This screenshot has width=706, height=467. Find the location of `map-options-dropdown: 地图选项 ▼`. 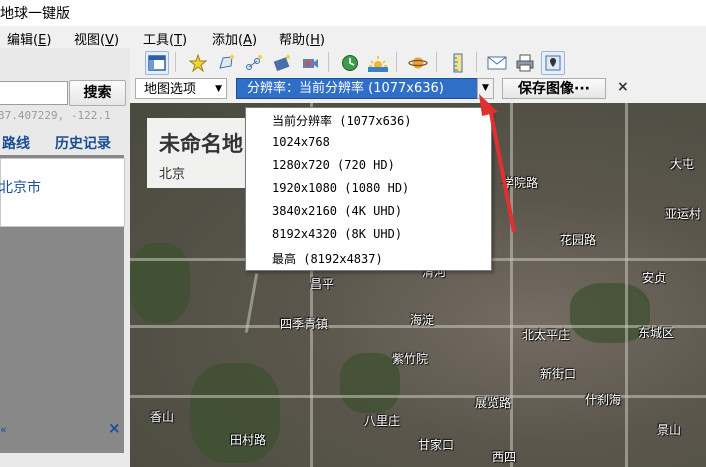

map-options-dropdown: 地图选项 ▼ is located at coordinates (181, 88).